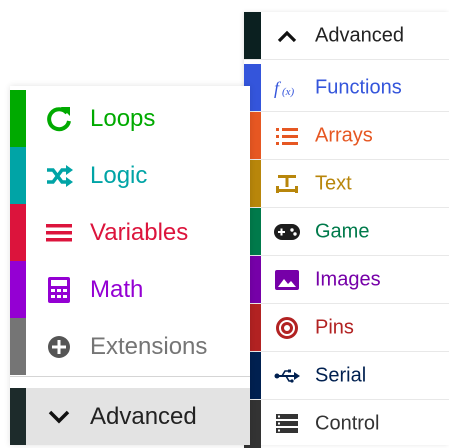 Image resolution: width=449 pixels, height=448 pixels. I want to click on usb-icon, so click(287, 376).